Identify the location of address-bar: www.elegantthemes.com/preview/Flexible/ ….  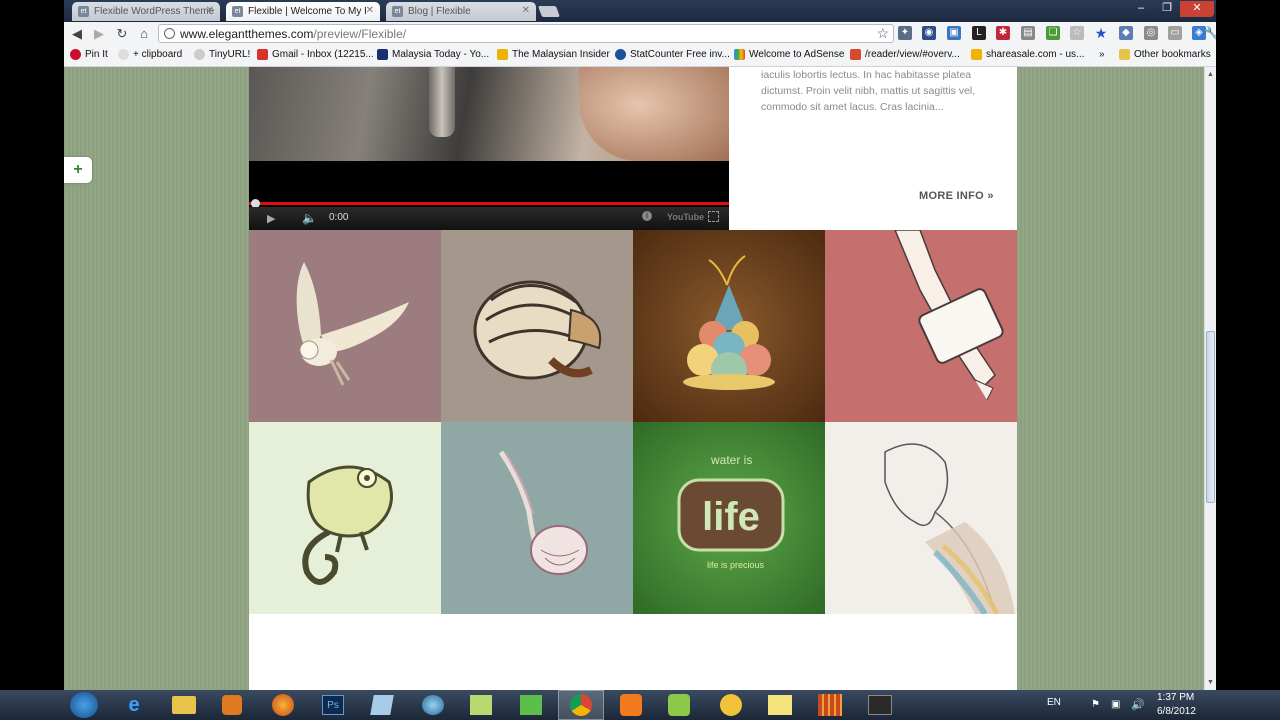
(526, 33).